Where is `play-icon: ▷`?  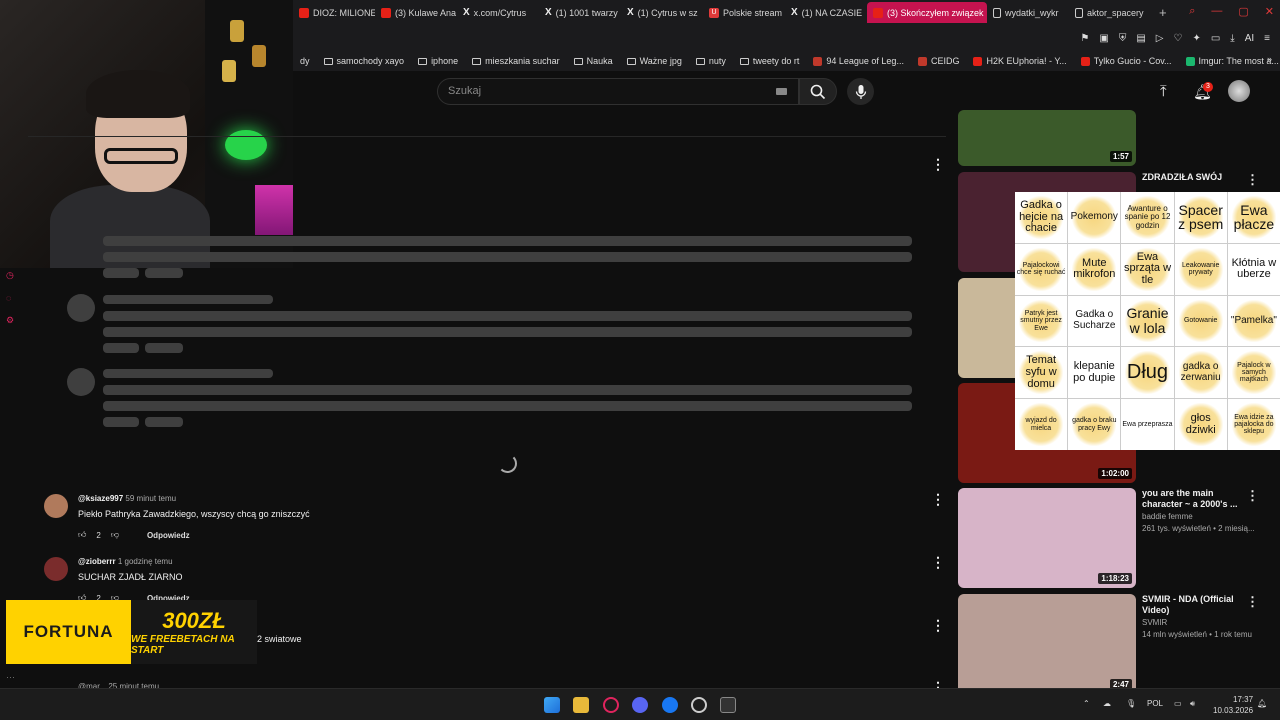 play-icon: ▷ is located at coordinates (1160, 38).